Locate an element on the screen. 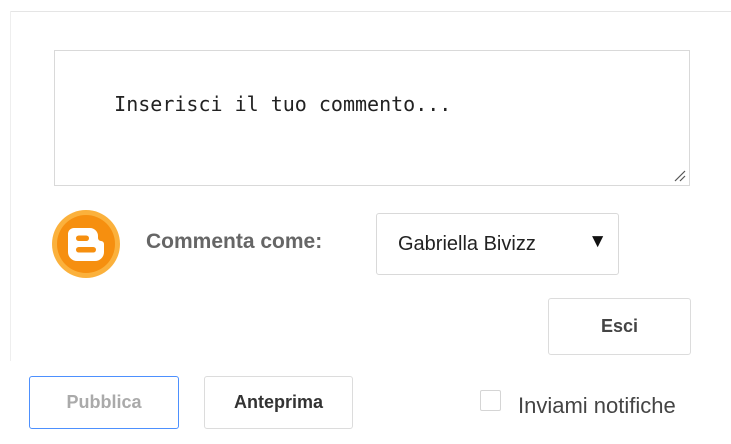 This screenshot has width=731, height=444. blogger-logo-icon is located at coordinates (86, 244).